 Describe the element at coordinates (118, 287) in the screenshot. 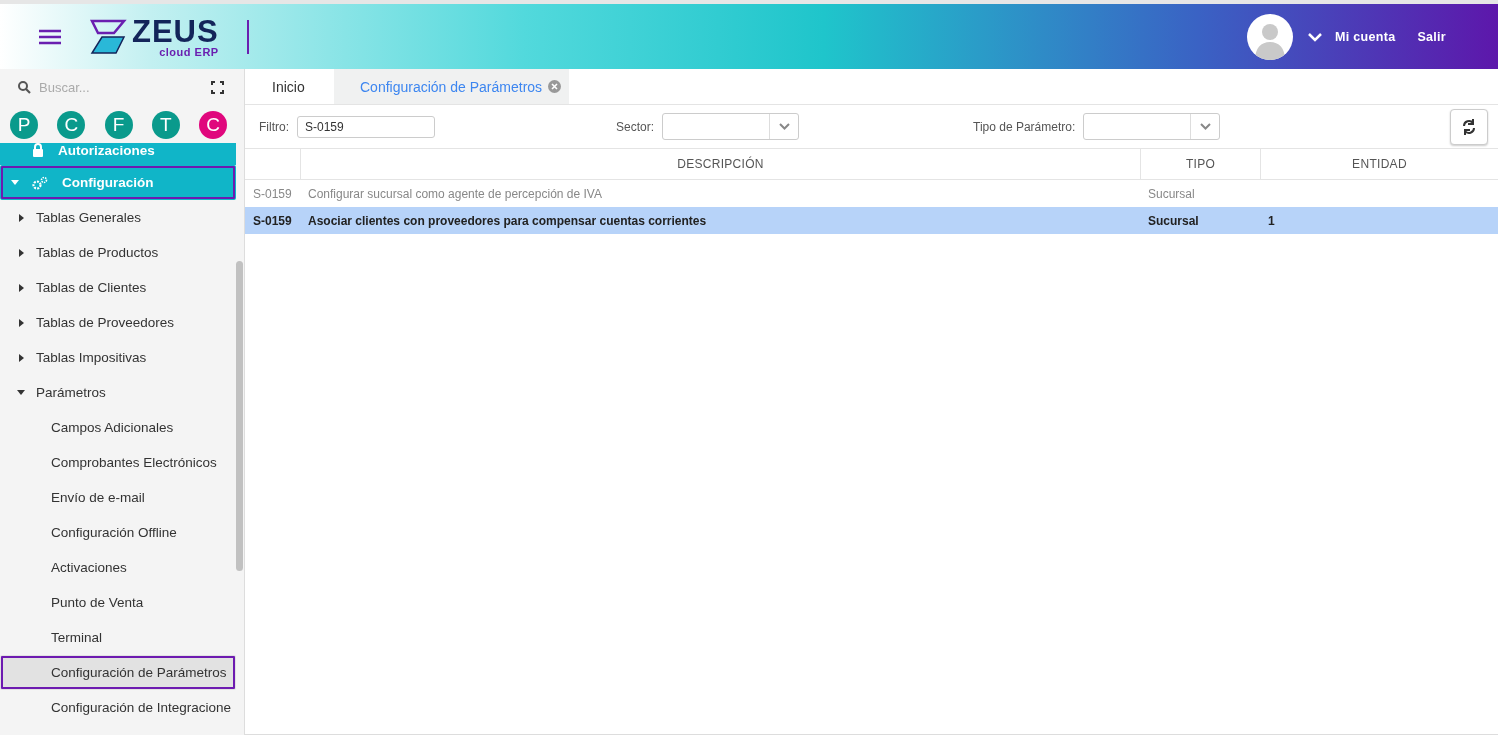

I see `menu-item: Tablas de Clientes` at that location.